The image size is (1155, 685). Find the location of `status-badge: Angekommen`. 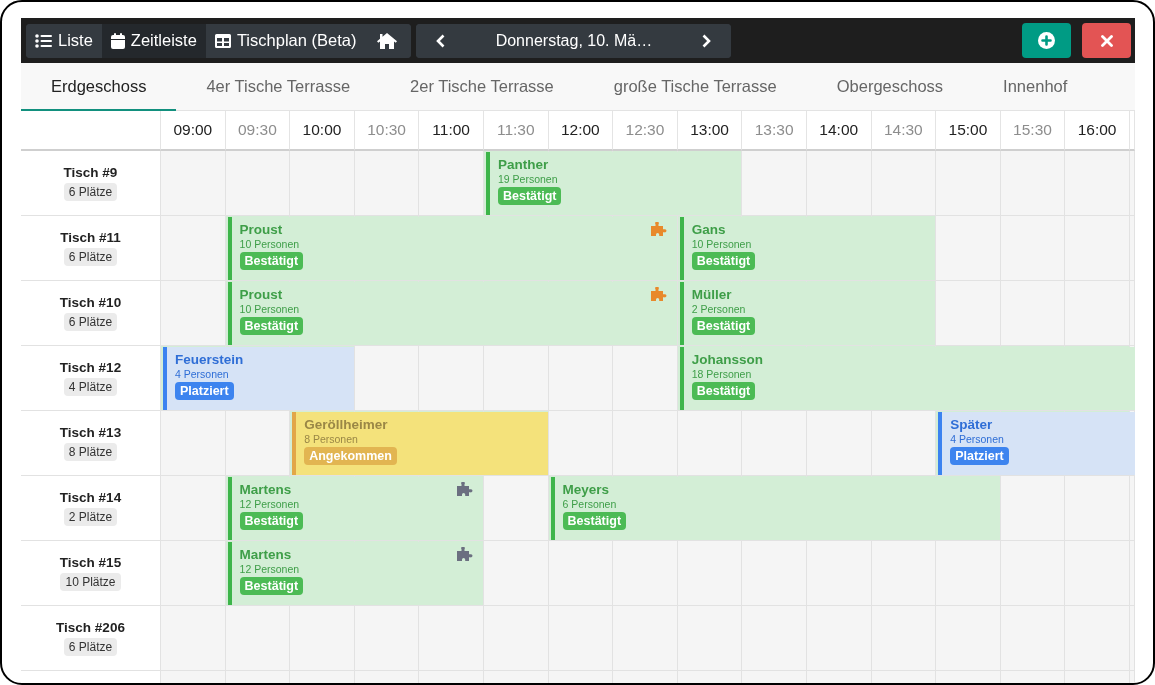

status-badge: Angekommen is located at coordinates (350, 456).